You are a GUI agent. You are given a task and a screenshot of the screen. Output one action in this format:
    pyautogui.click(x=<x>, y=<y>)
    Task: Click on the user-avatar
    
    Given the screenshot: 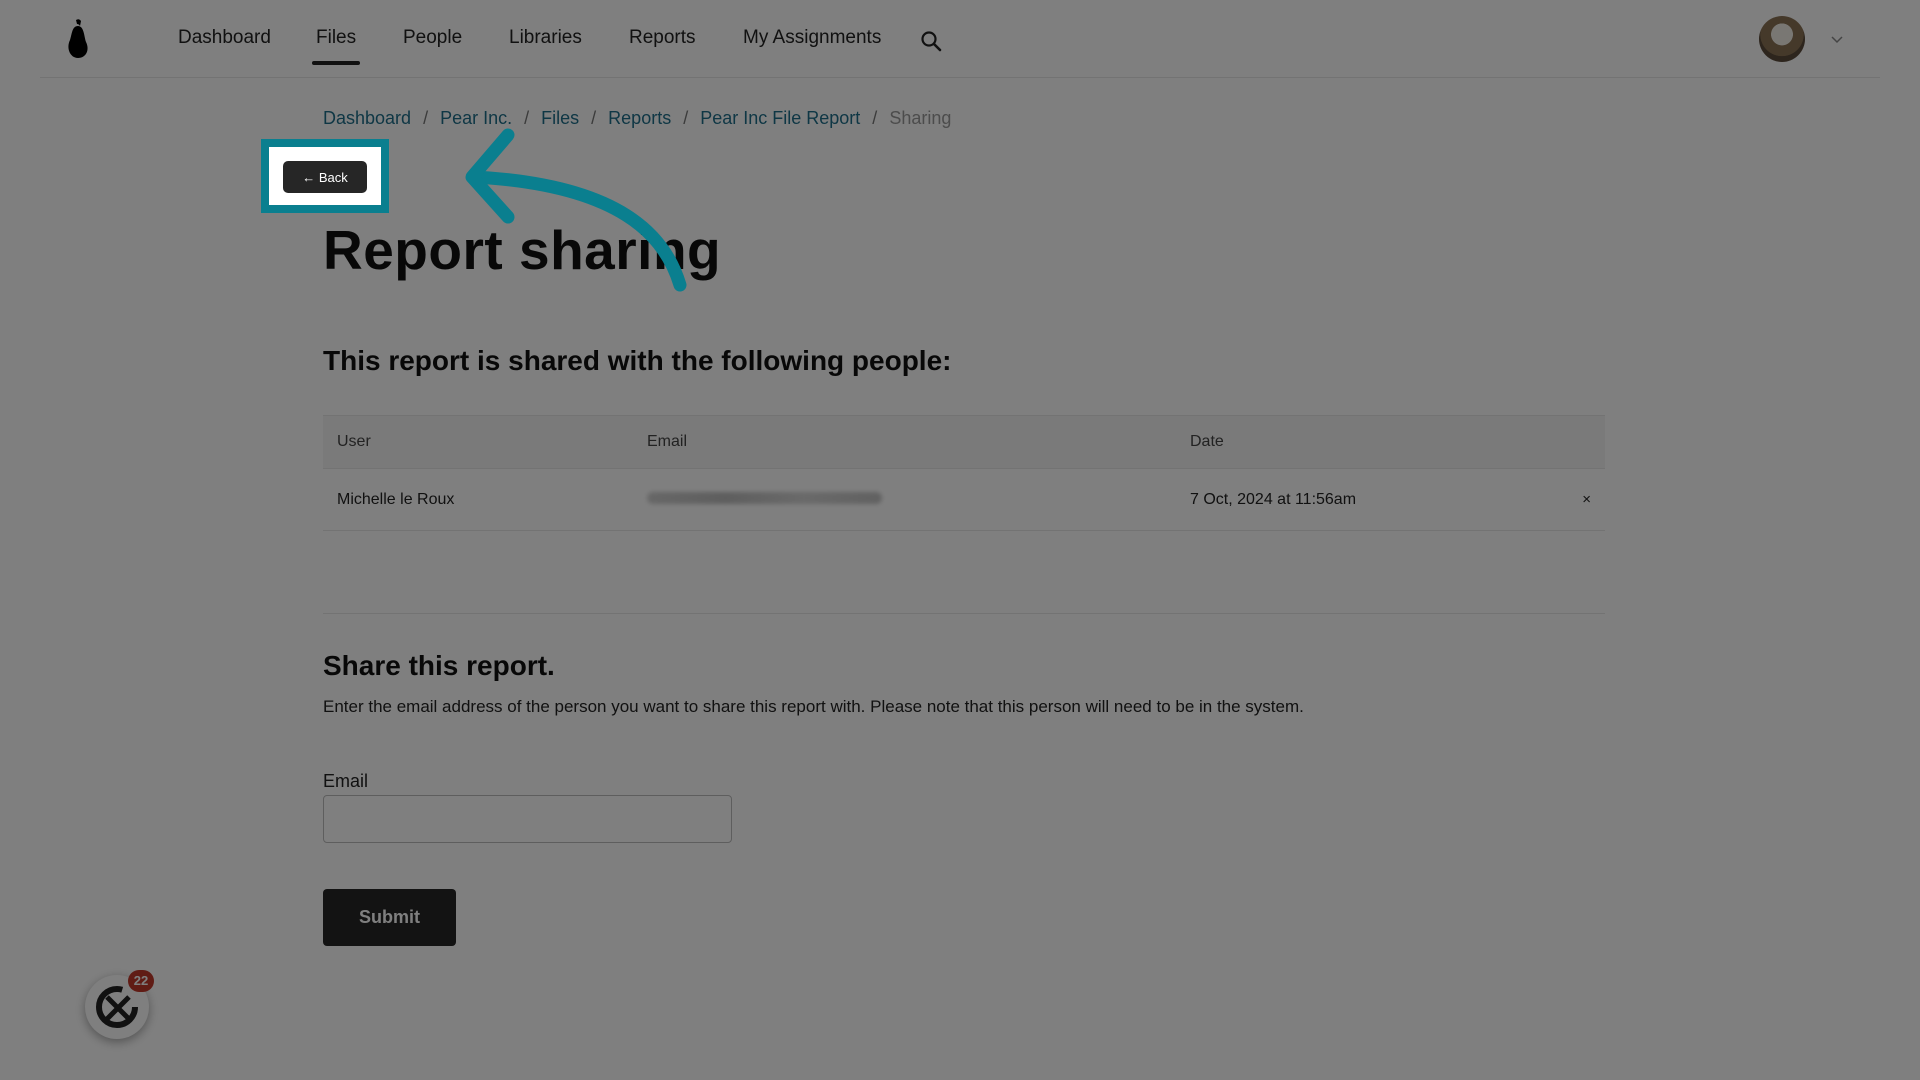 What is the action you would take?
    pyautogui.click(x=1782, y=39)
    